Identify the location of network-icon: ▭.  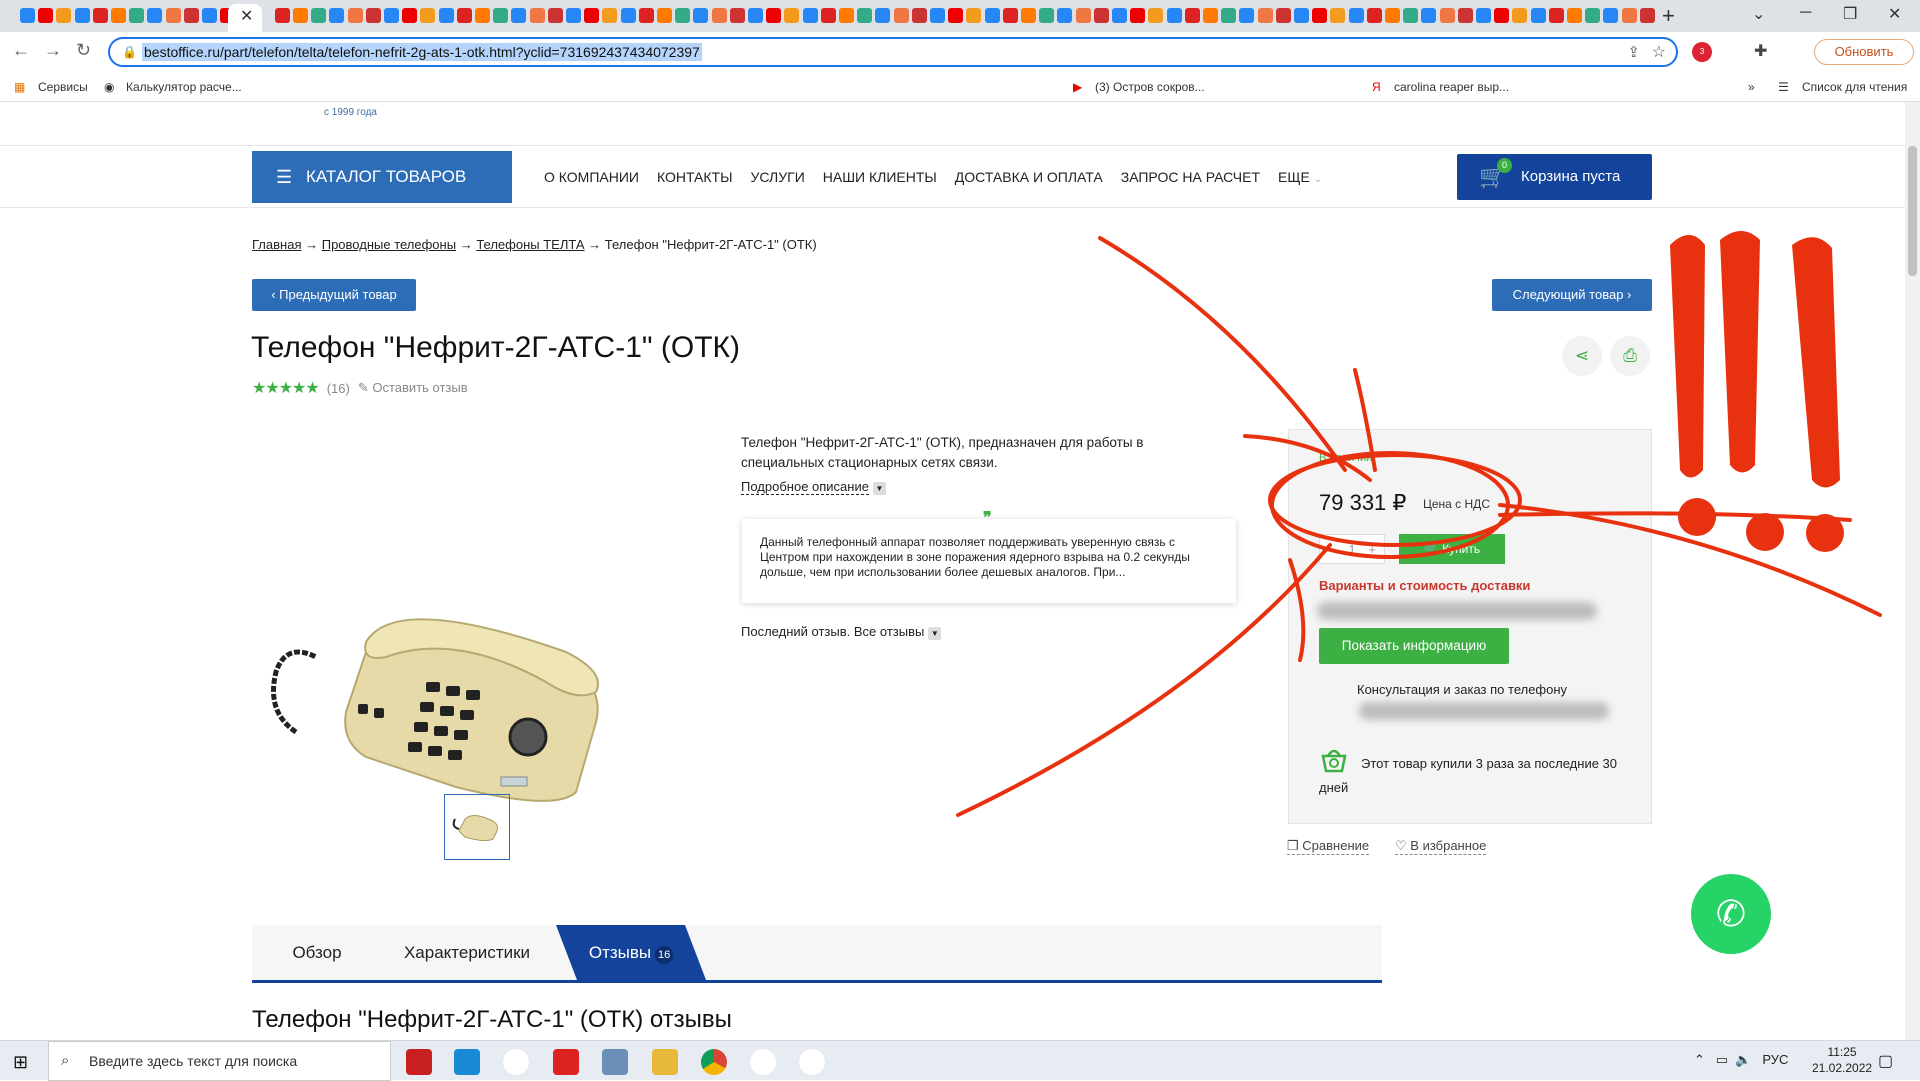
(1722, 1059).